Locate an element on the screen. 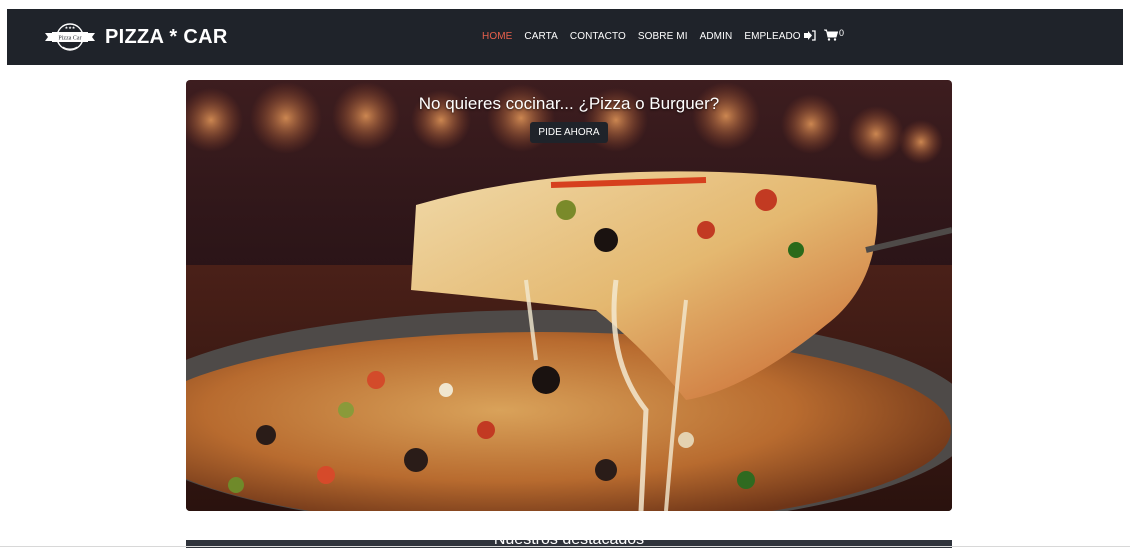  logo-text: Pizza Car is located at coordinates (69, 39).